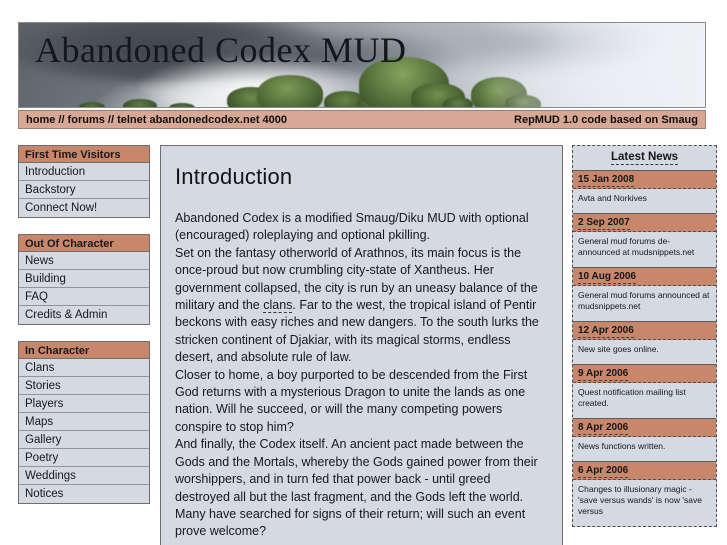  I want to click on site-banner-image: Abandoned Codex MUD, so click(362, 65).